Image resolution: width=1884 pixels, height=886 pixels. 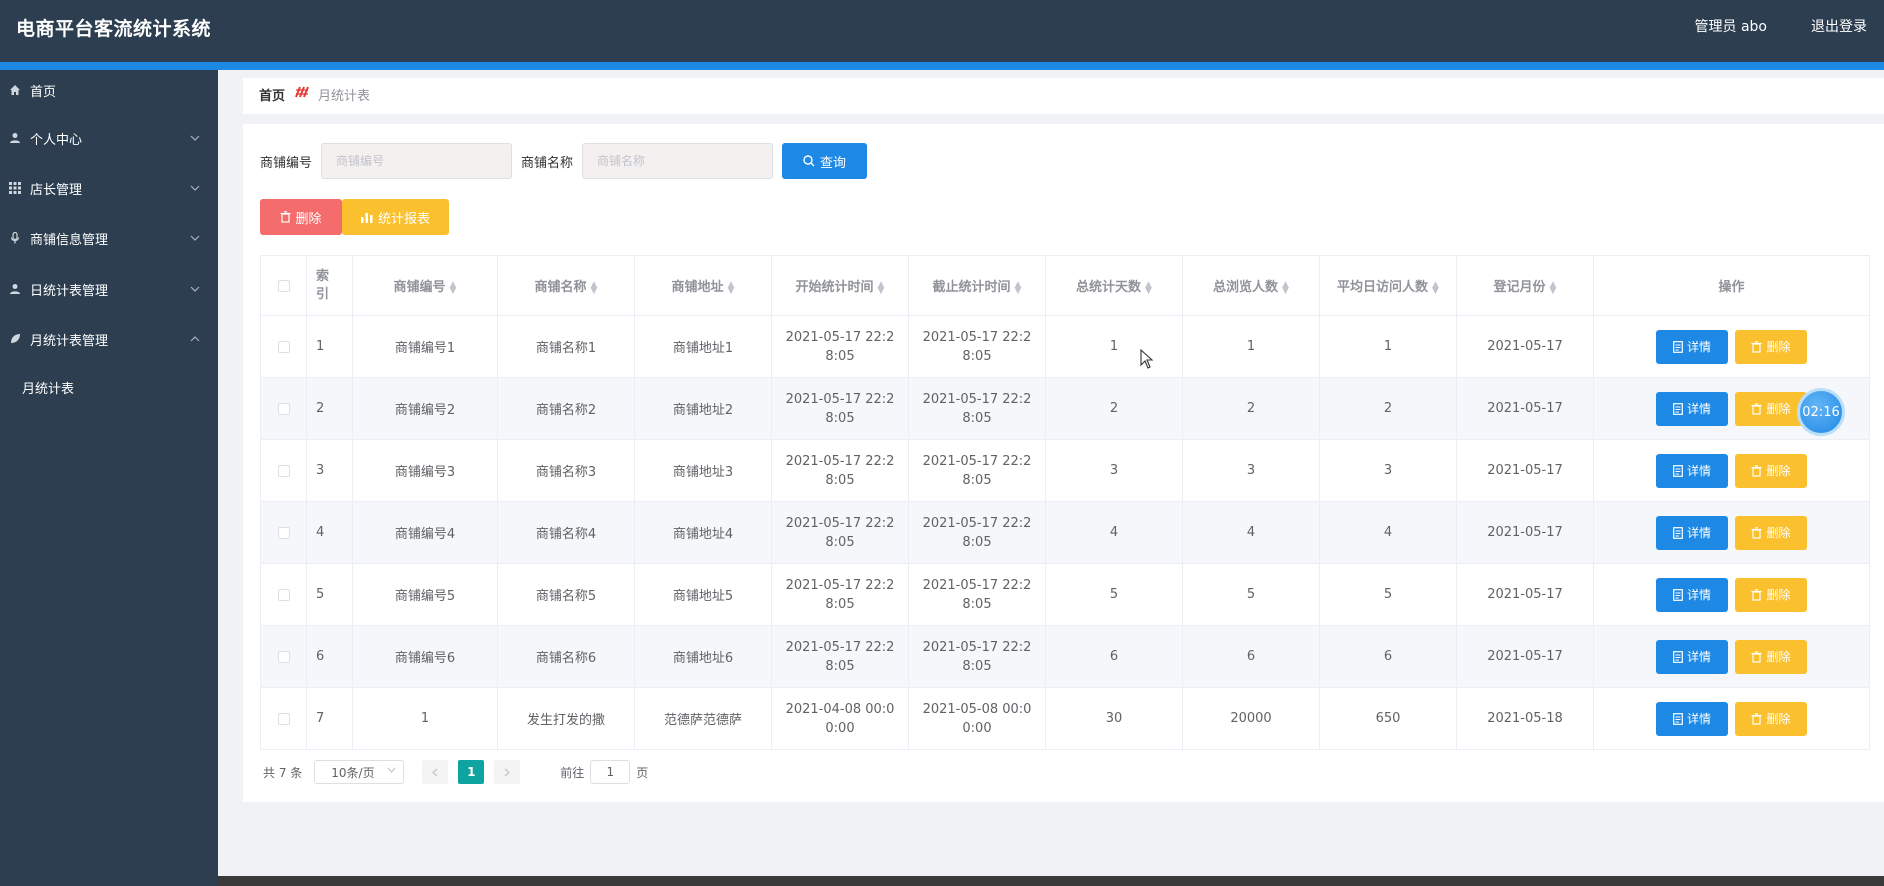 I want to click on total-days-cell: 3, so click(x=1114, y=470).